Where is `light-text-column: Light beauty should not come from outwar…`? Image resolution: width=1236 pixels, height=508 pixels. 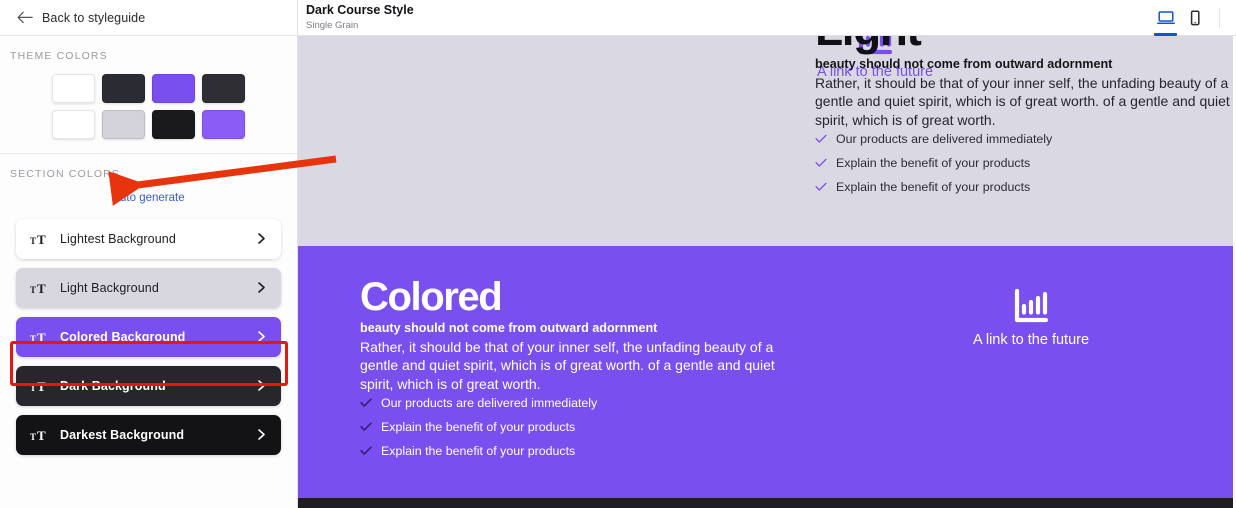
light-text-column: Light beauty should not come from outwar… is located at coordinates (1024, 120).